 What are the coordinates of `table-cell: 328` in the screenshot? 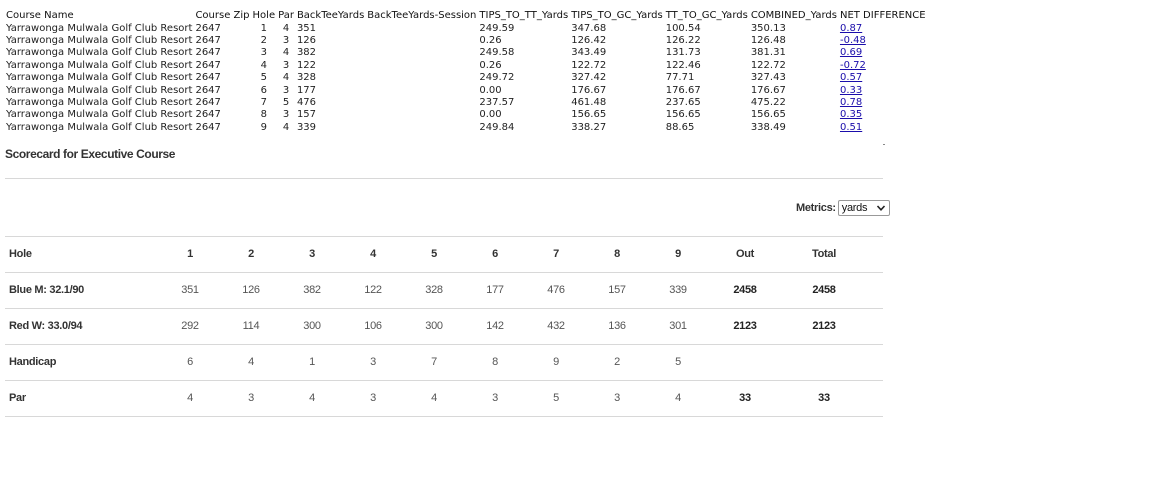 It's located at (306, 78).